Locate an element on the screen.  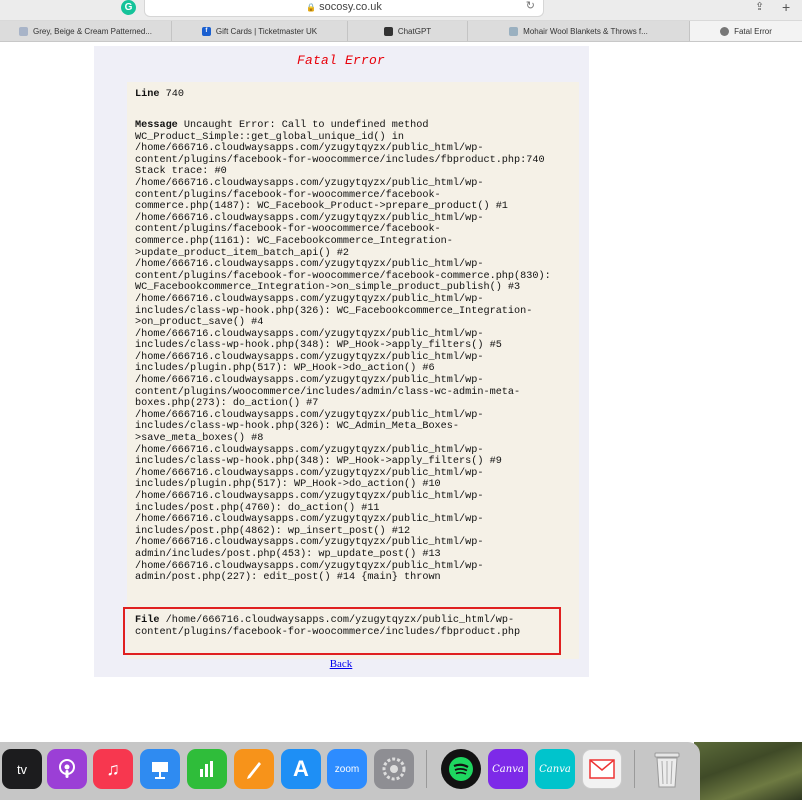
url-text: socosy.co.uk is located at coordinates (350, 7).